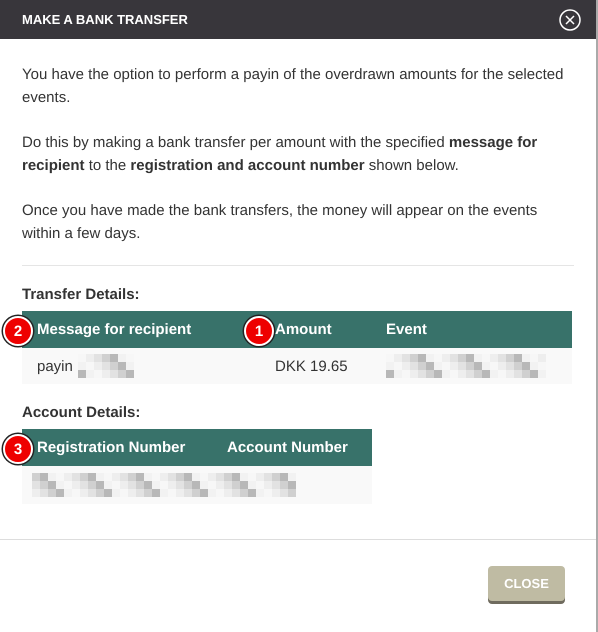 The height and width of the screenshot is (632, 598). Describe the element at coordinates (111, 447) in the screenshot. I see `column-header: Registration Number` at that location.